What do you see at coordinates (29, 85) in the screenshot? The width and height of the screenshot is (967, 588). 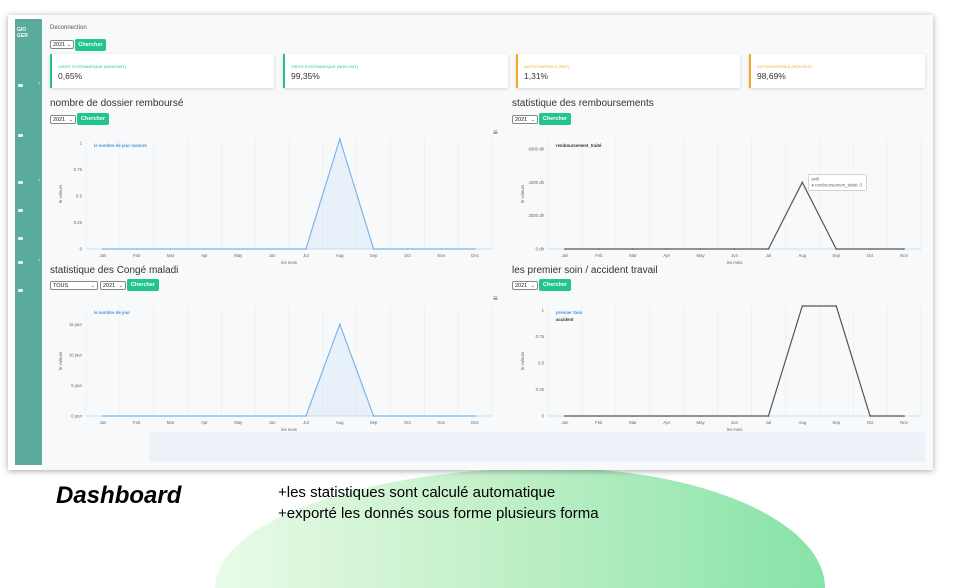 I see `sidebar-item-1: ›` at bounding box center [29, 85].